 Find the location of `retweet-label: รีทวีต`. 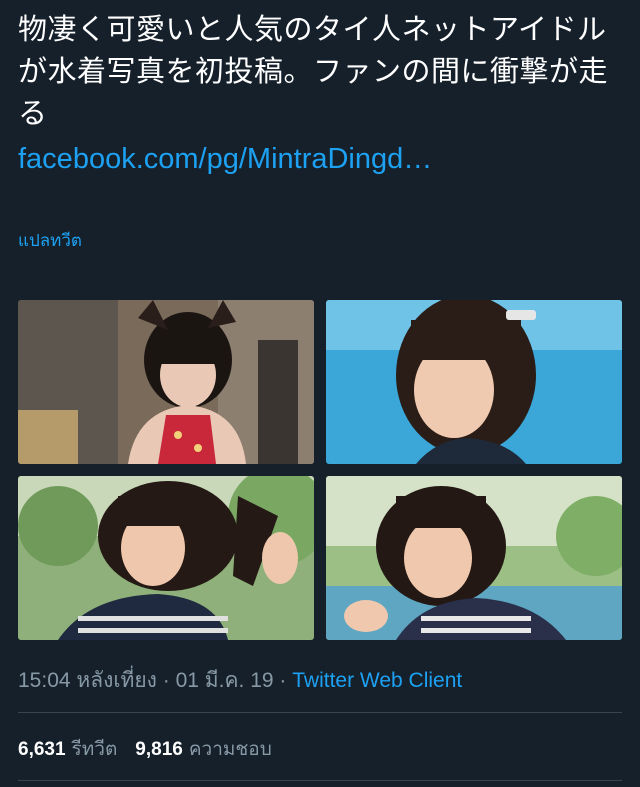

retweet-label: รีทวีต is located at coordinates (95, 749).